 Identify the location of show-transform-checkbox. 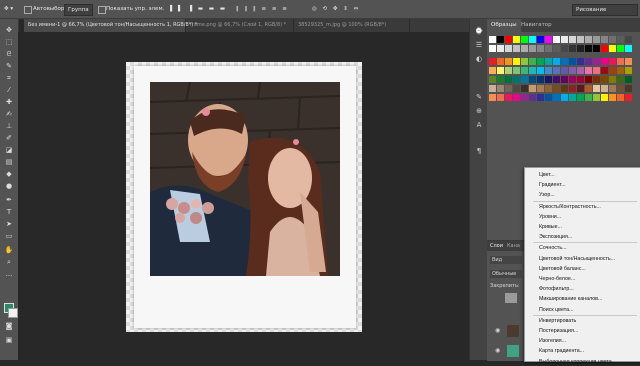
(102, 10).